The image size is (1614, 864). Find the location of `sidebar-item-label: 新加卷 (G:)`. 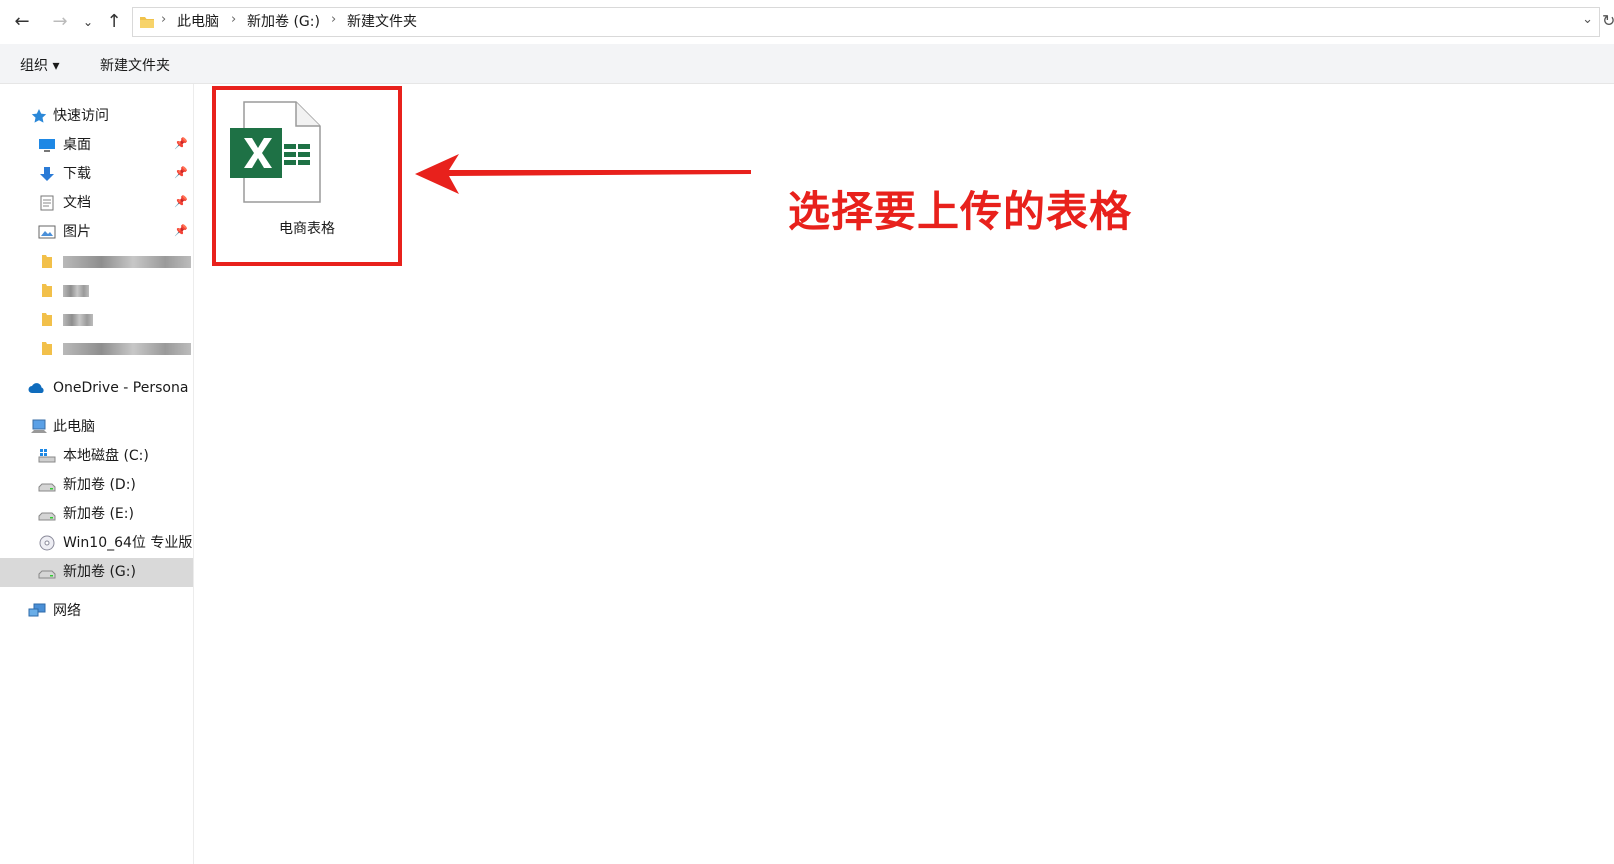

sidebar-item-label: 新加卷 (G:) is located at coordinates (99, 572).